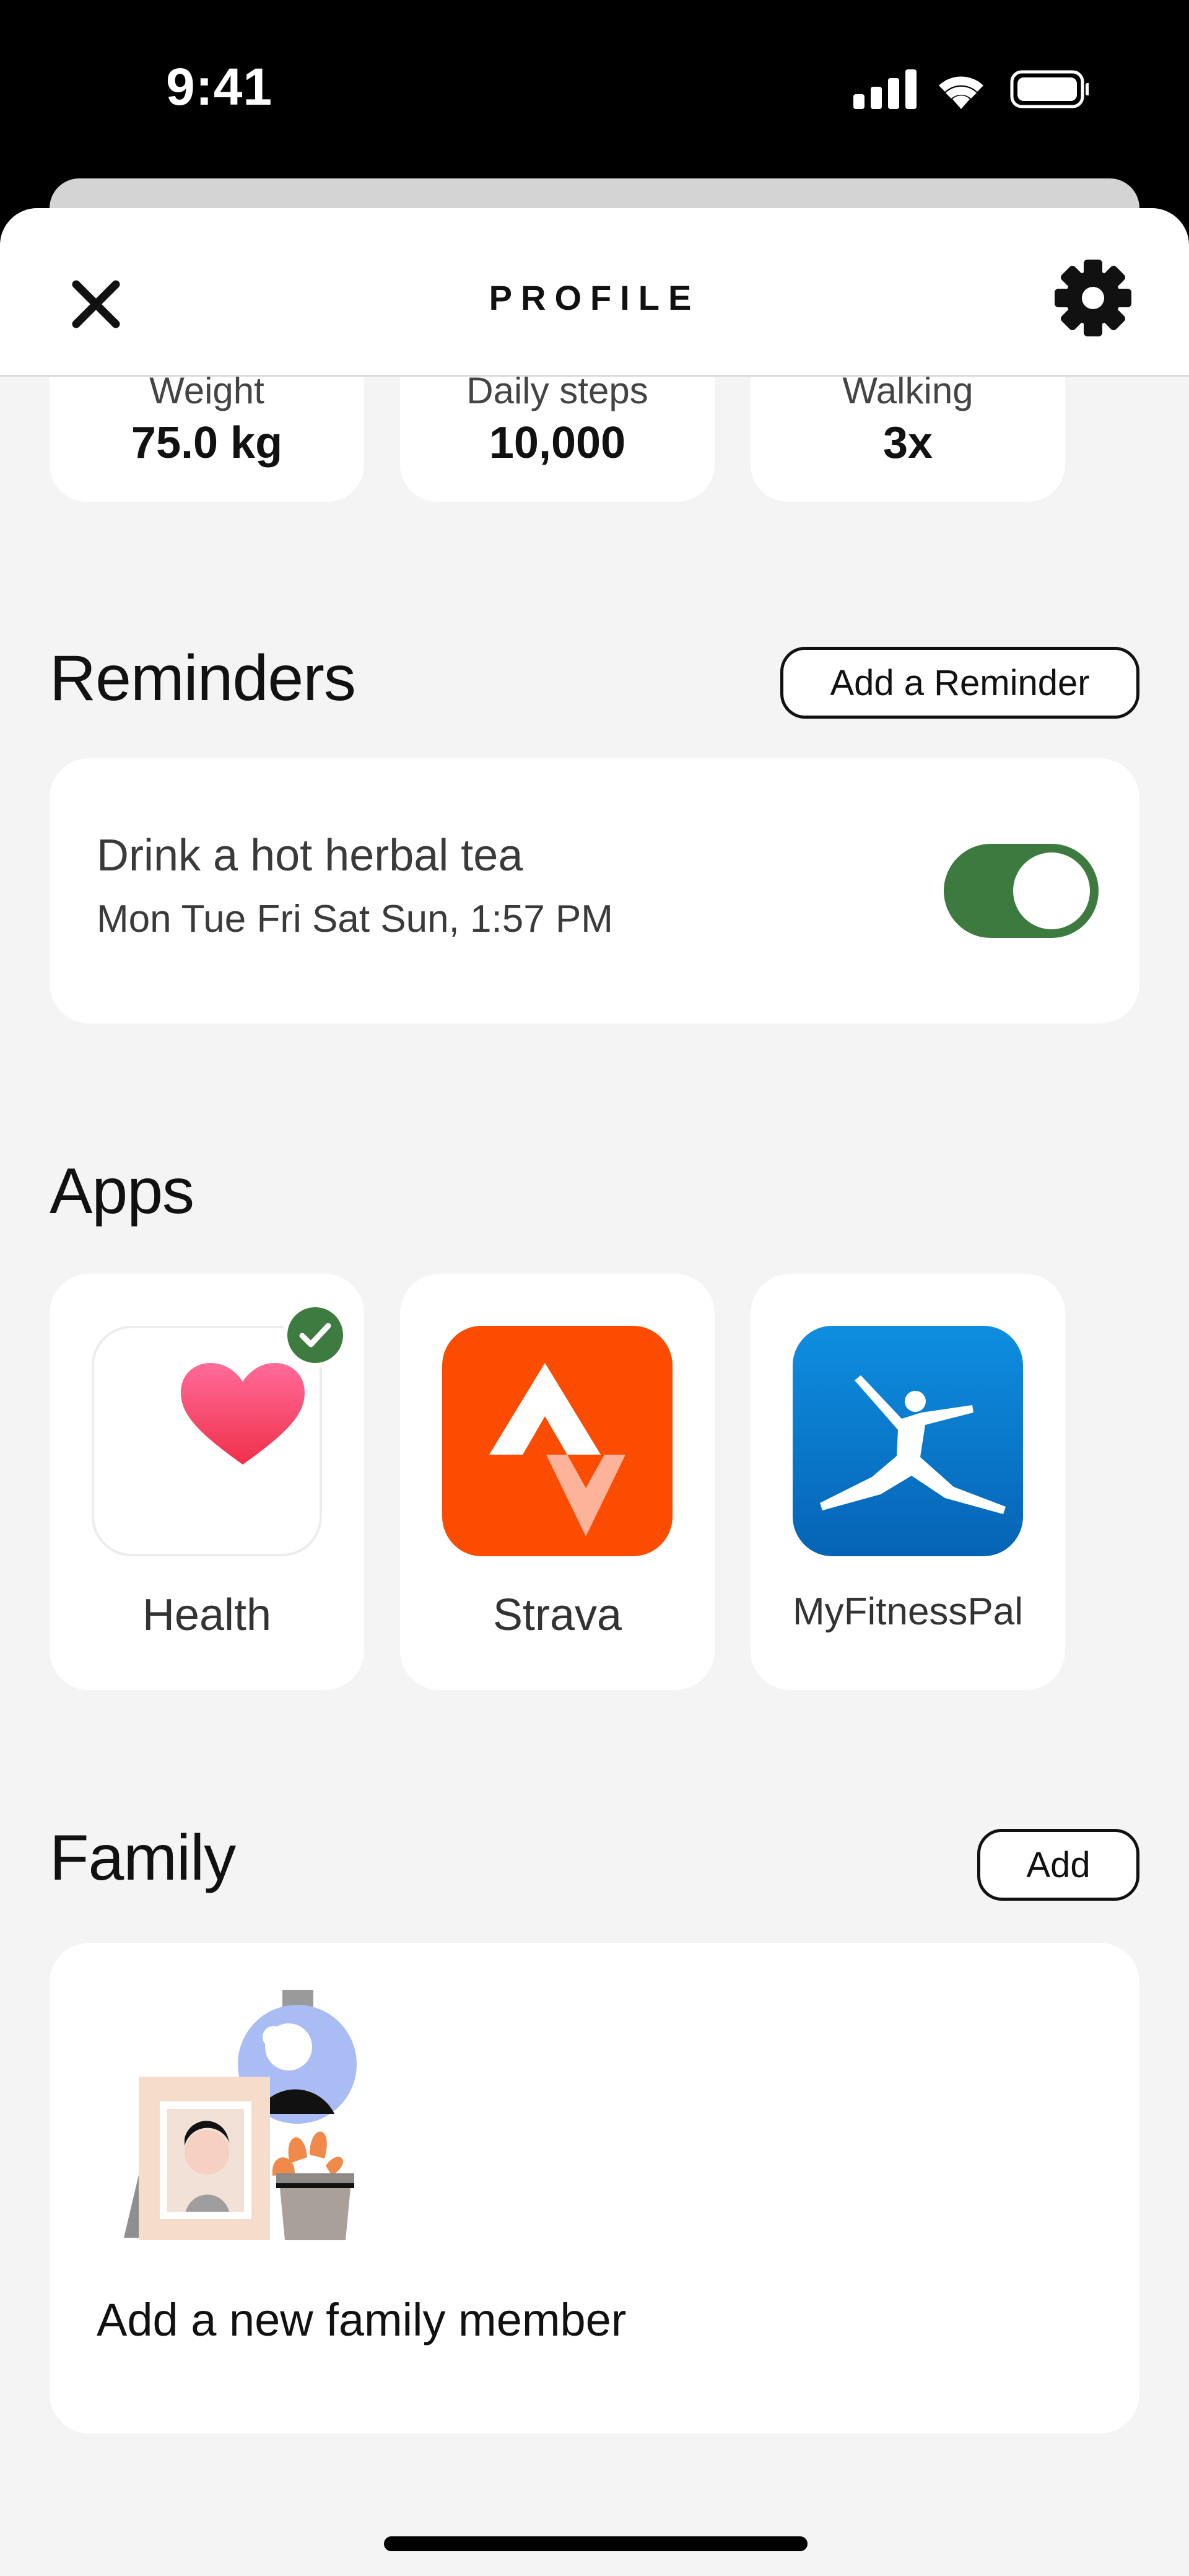 The image size is (1189, 2576). I want to click on add-family-button: Add, so click(1058, 1865).